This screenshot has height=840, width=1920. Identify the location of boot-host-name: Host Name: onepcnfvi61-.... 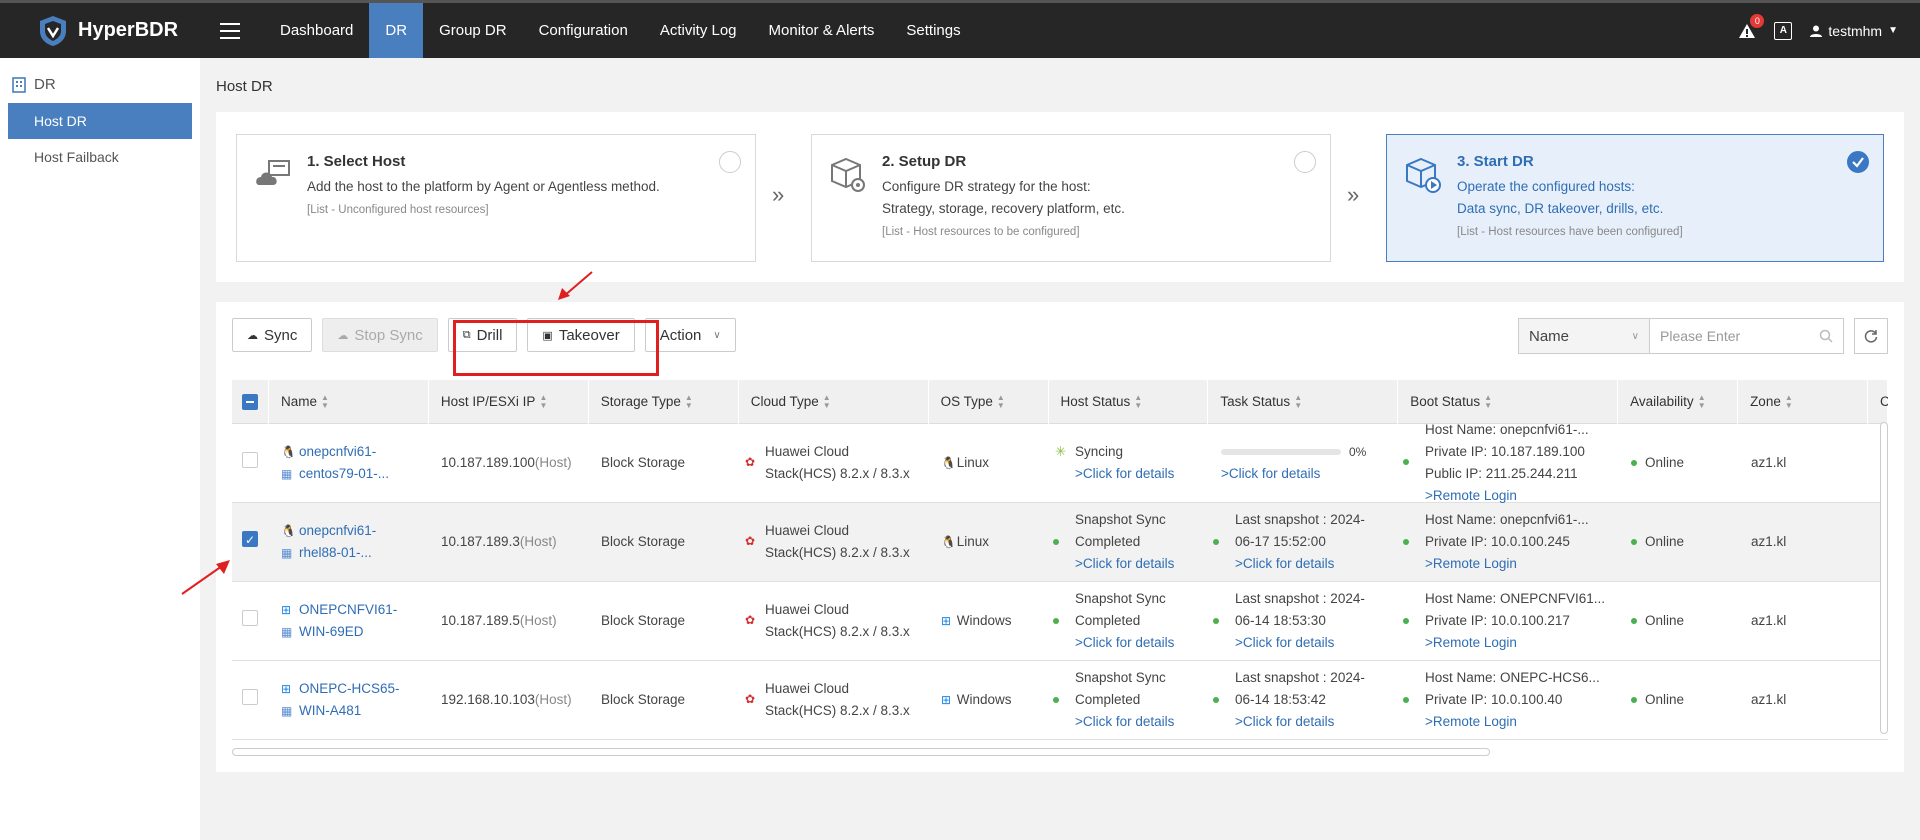
(1507, 519).